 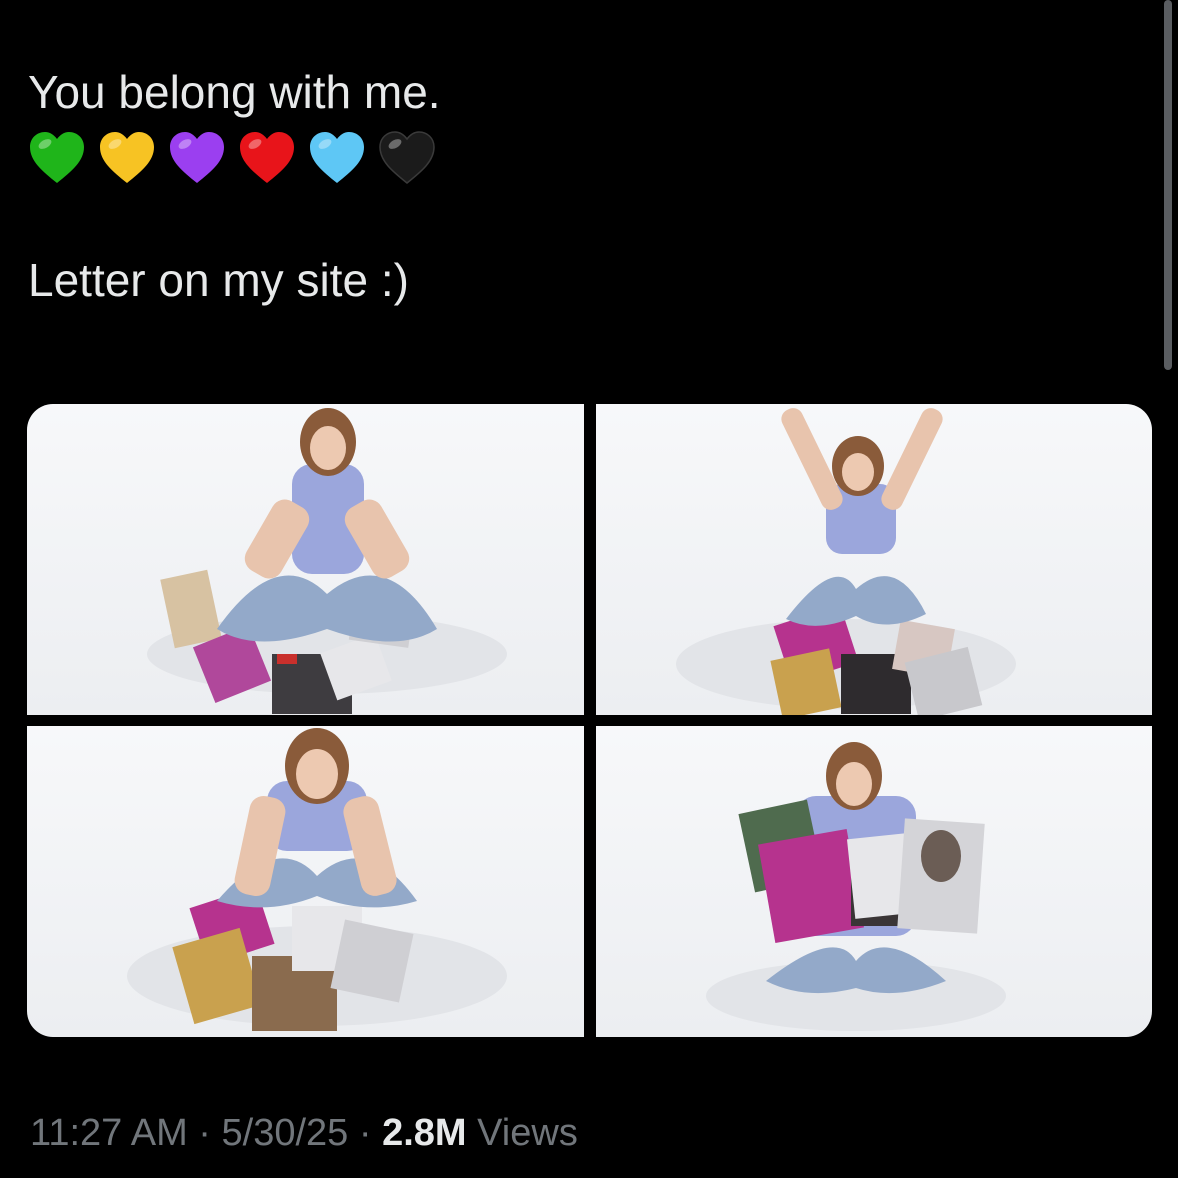 I want to click on timestamp-time: 11:27 AM, so click(x=109, y=1133).